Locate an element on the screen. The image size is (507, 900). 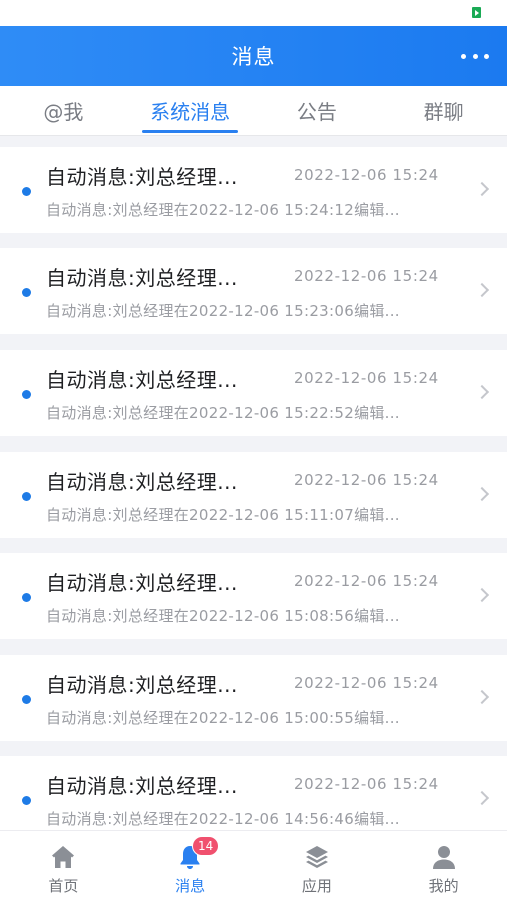
nav-label: 首页 is located at coordinates (63, 886).